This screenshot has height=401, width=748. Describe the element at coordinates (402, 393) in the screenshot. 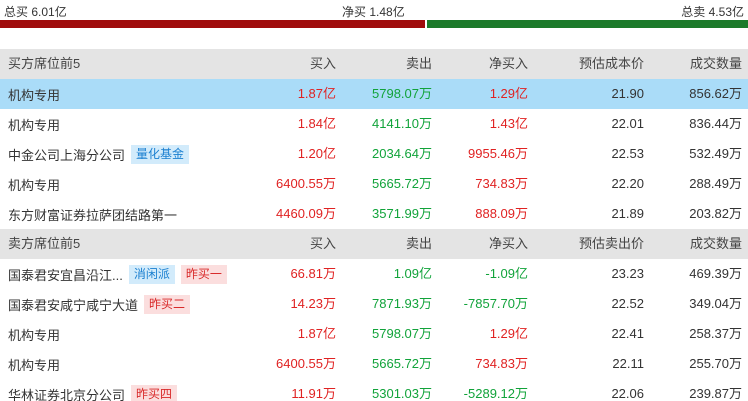

I see `sell-amount: 5301.03万` at that location.